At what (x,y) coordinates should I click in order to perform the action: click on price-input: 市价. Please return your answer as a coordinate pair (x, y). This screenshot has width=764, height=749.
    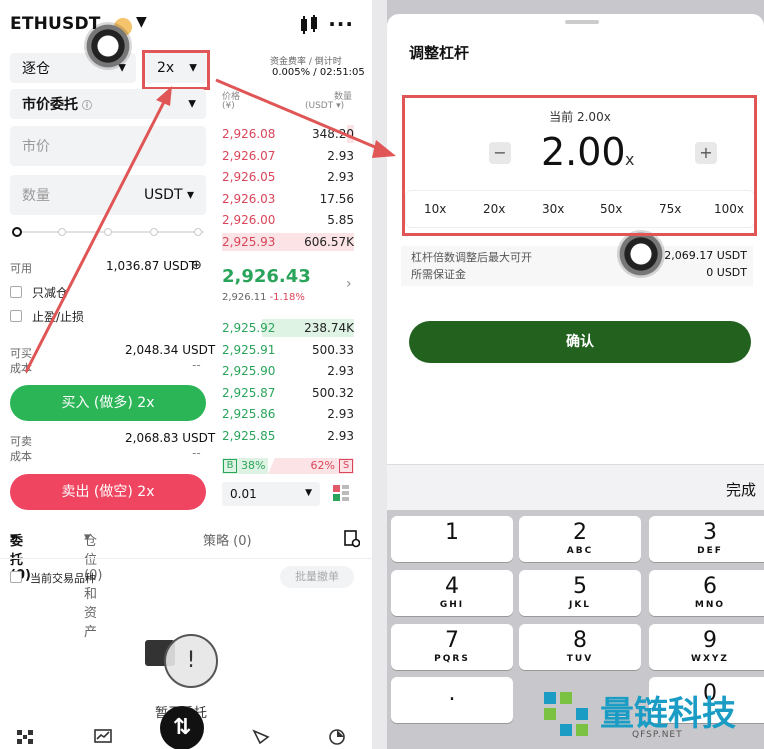
    Looking at the image, I should click on (108, 146).